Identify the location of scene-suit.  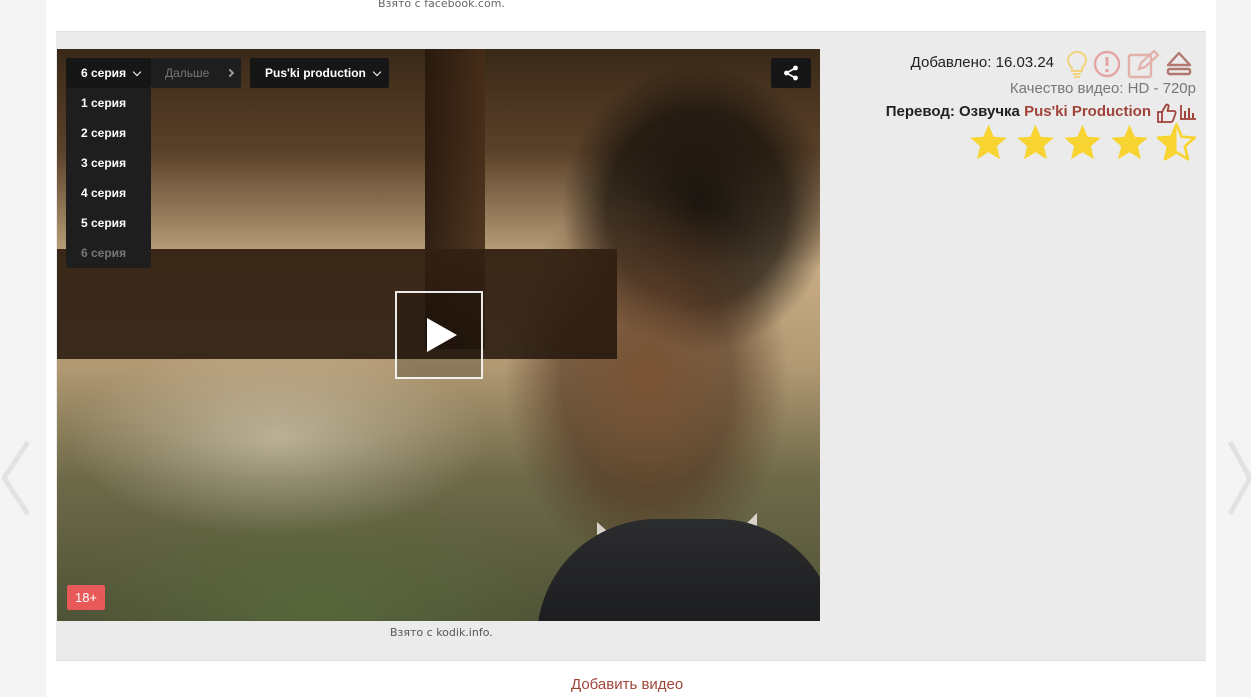
(678, 570).